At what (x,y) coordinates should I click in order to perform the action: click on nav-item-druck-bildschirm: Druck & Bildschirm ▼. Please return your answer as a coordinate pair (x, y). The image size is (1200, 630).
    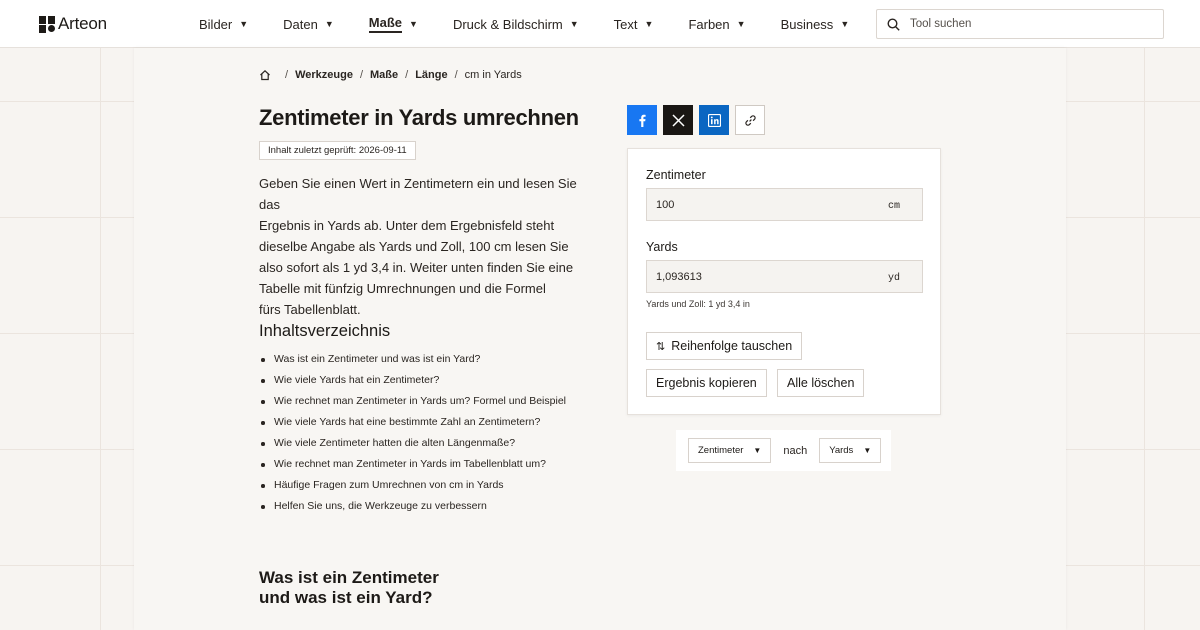
    Looking at the image, I should click on (516, 24).